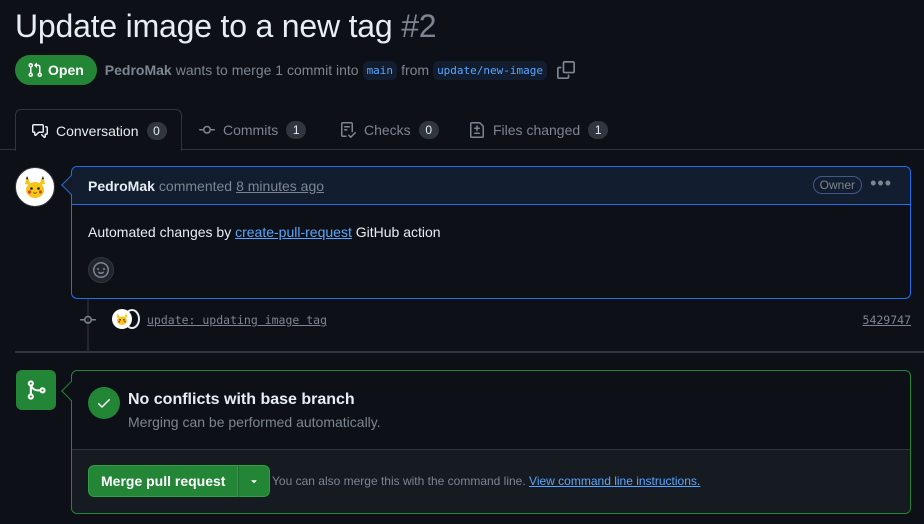  What do you see at coordinates (614, 481) in the screenshot?
I see `command-line-instructions-link: View command line instructions.` at bounding box center [614, 481].